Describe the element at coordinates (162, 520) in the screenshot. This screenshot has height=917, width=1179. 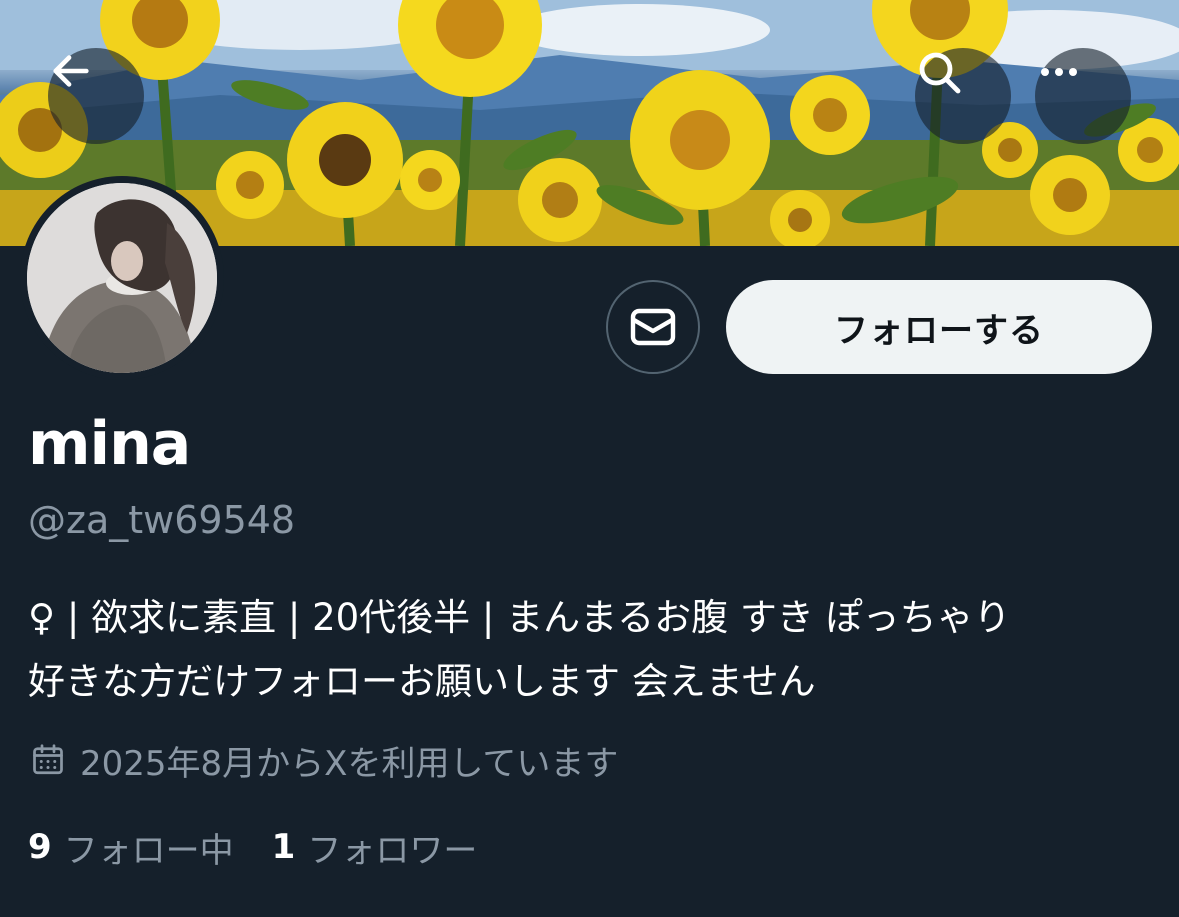
I see `user-handle: @za_tw69548` at that location.